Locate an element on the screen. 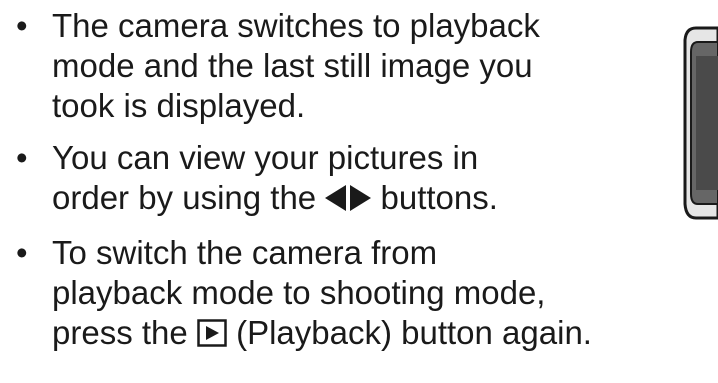  item3-line1: To switch the camera from is located at coordinates (245, 252).